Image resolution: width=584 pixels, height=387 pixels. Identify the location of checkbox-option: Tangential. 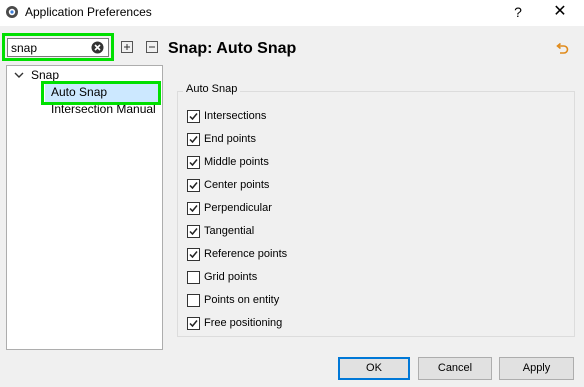
(220, 231).